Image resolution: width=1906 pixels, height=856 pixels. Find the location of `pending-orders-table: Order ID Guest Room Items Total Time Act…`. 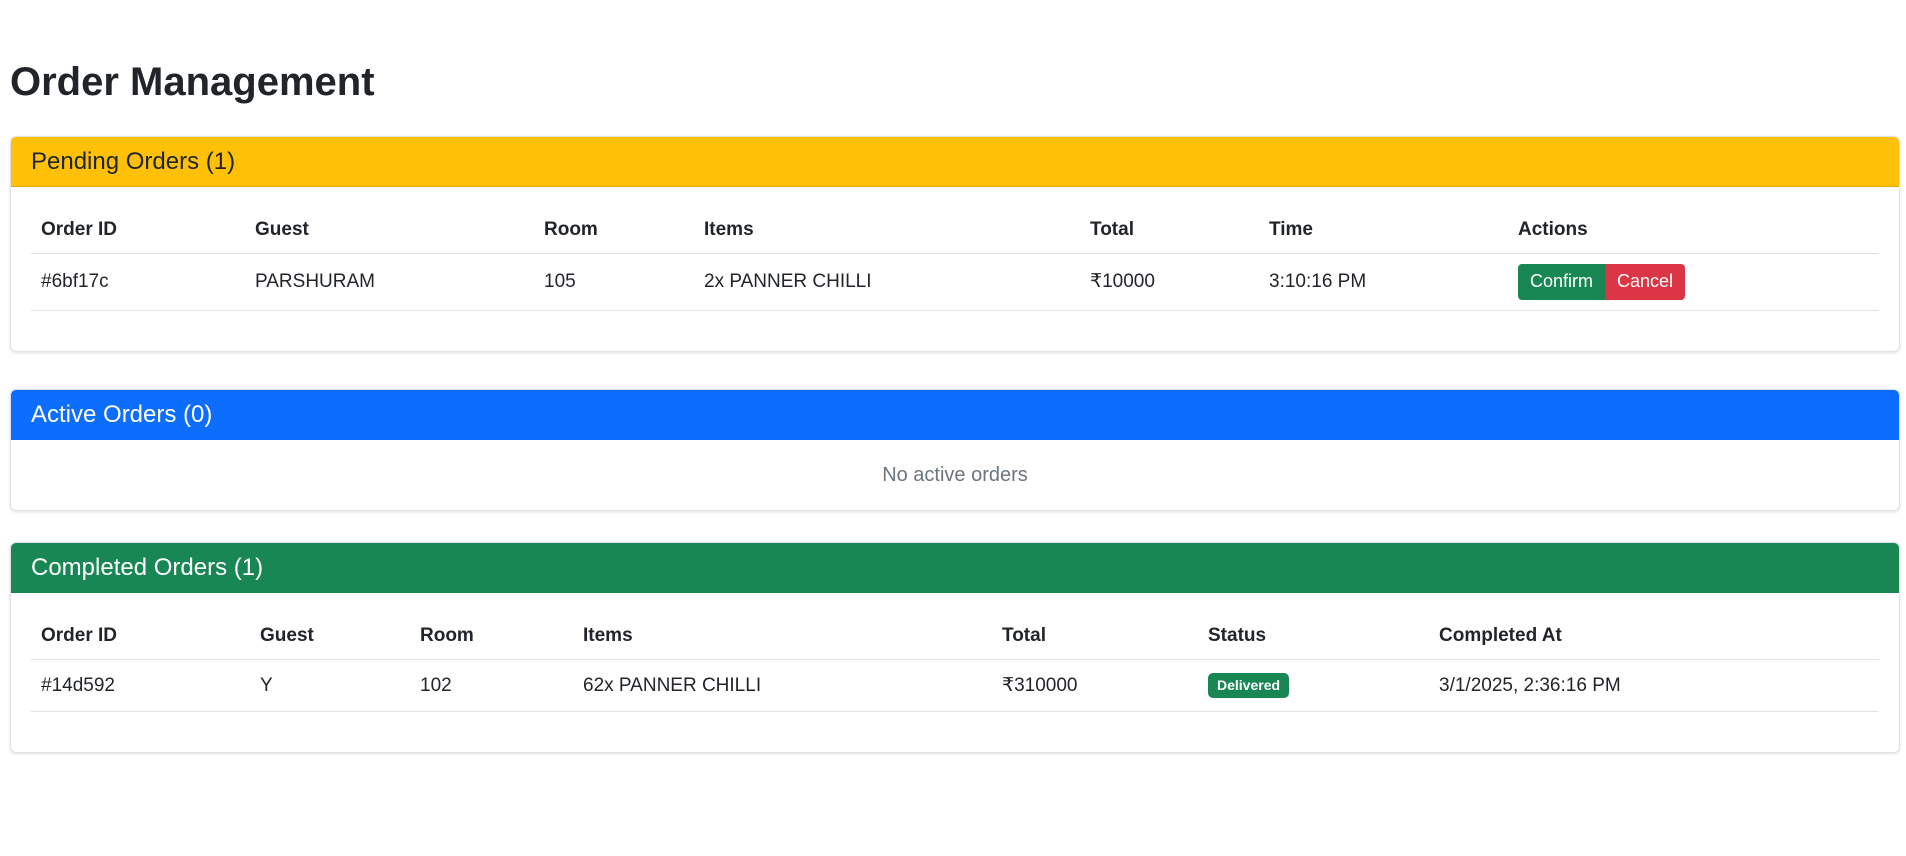

pending-orders-table: Order ID Guest Room Items Total Time Act… is located at coordinates (955, 259).